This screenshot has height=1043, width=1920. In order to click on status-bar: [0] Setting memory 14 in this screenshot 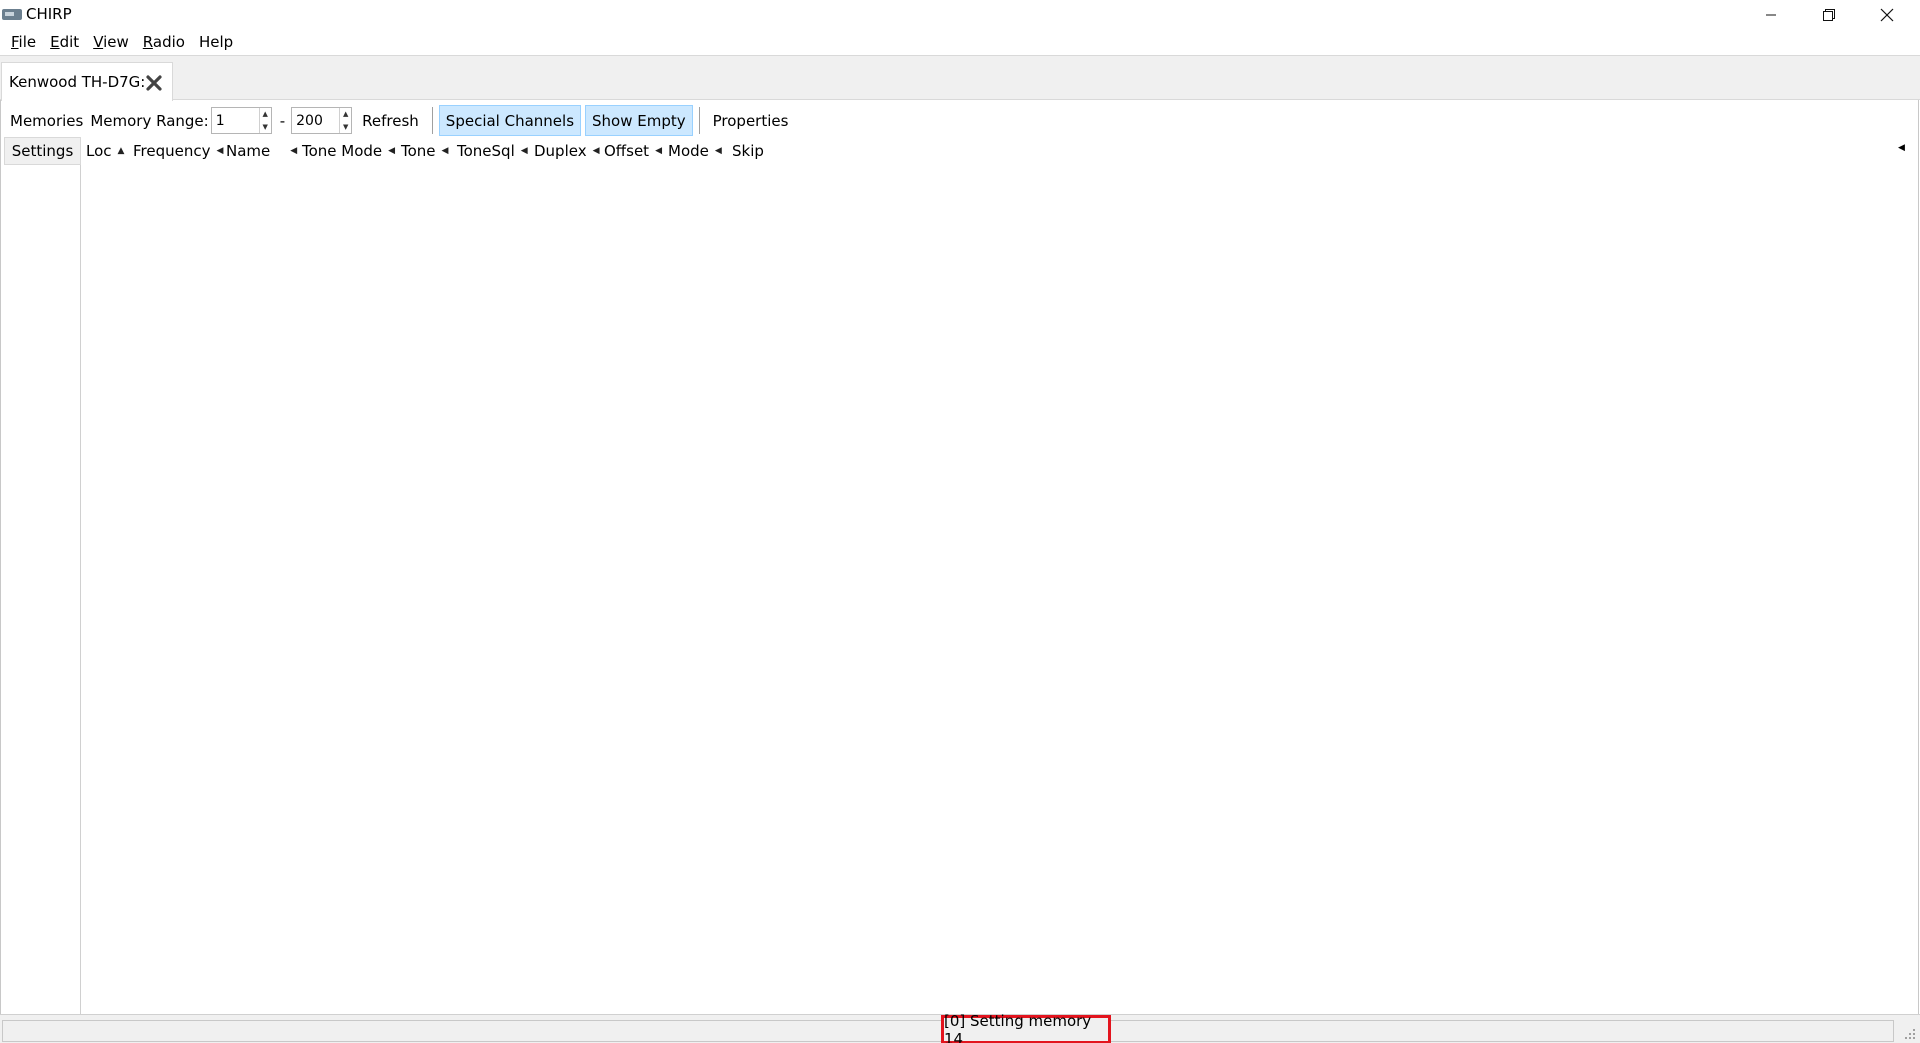, I will do `click(960, 1027)`.